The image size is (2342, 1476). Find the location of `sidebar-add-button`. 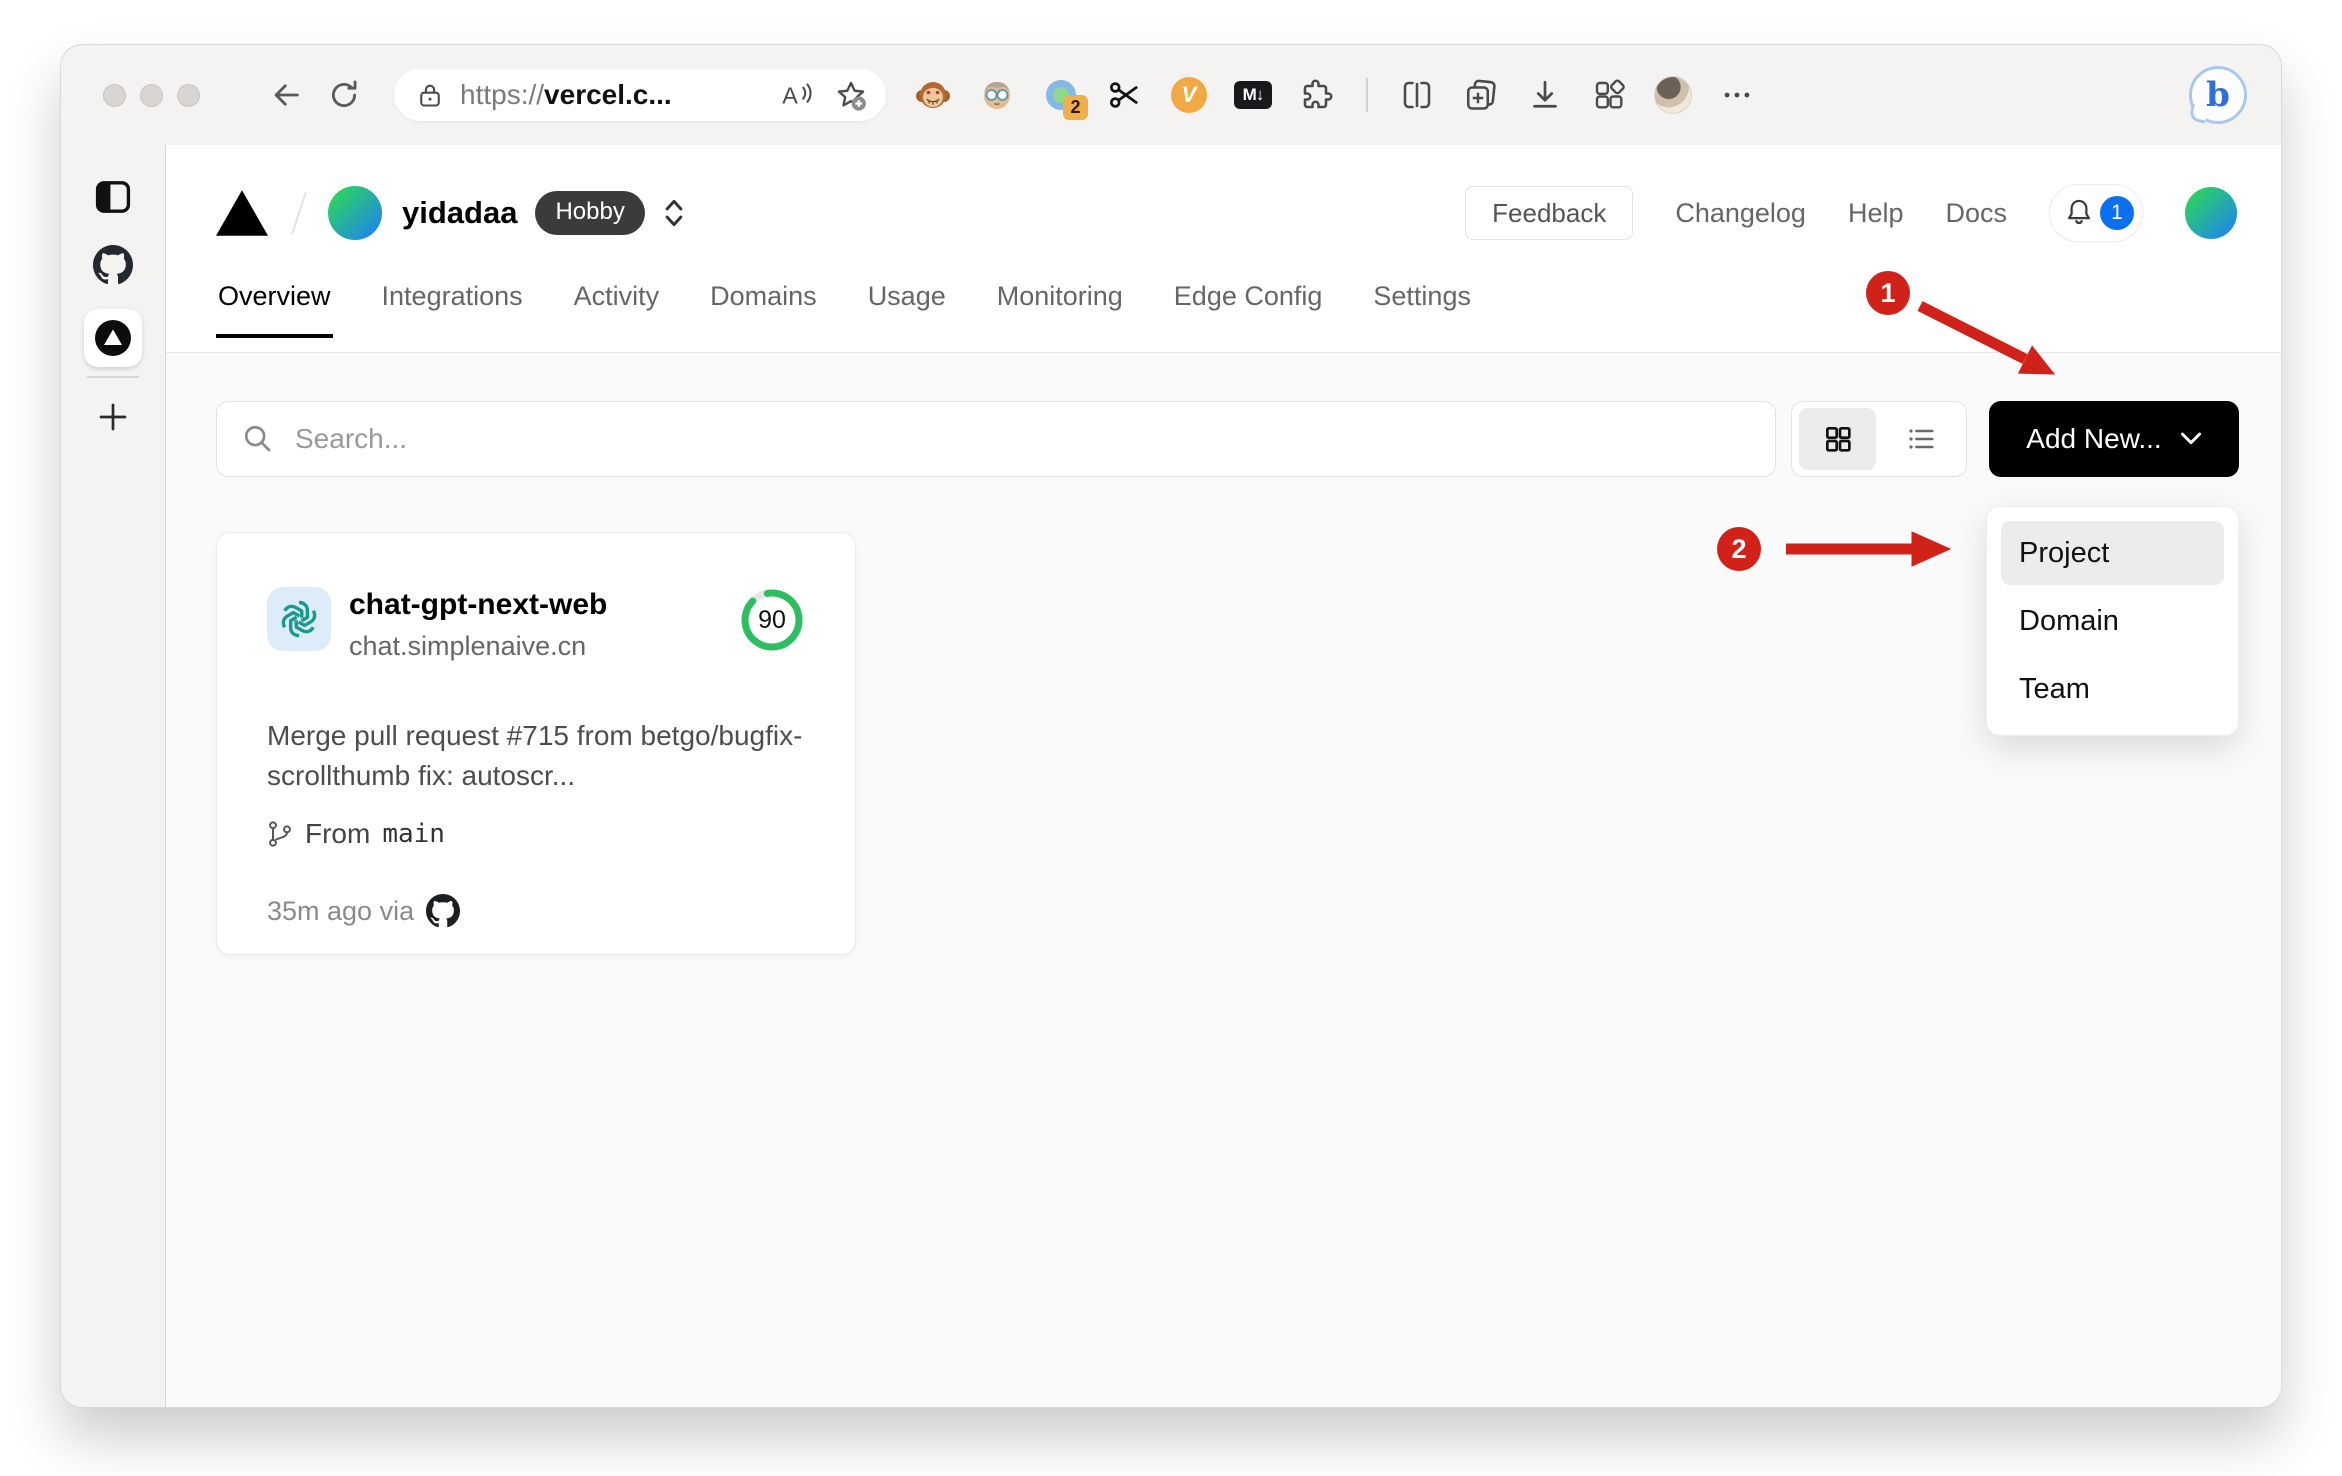

sidebar-add-button is located at coordinates (113, 417).